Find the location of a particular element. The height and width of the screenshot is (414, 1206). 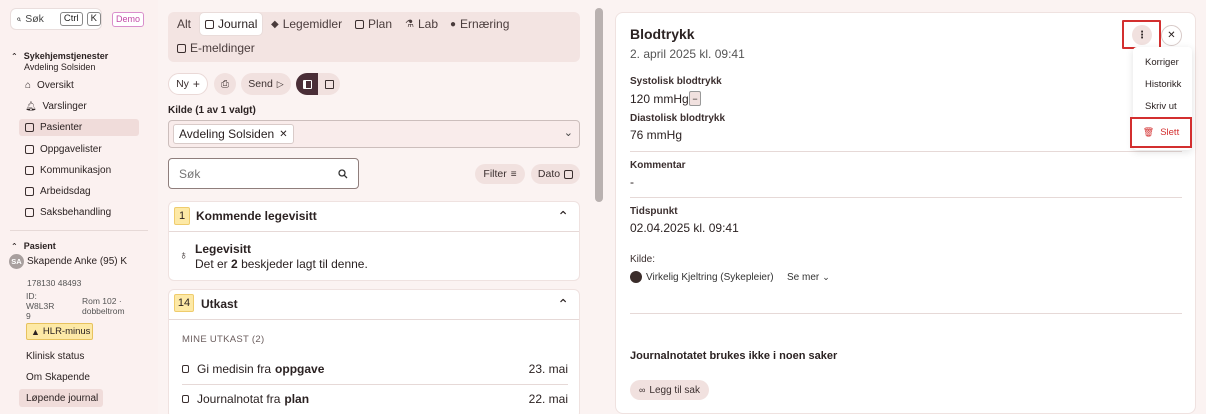

patient-nav-lopende-journal: Løpende journal is located at coordinates (61, 398).